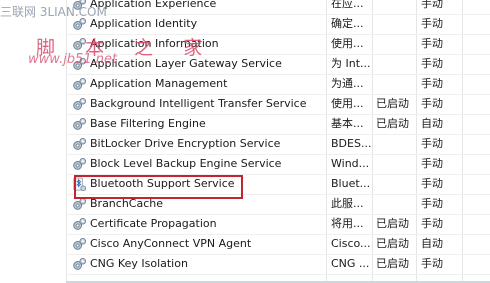  I want to click on table-row: Application Management 为通... 手动, so click(245, 84).